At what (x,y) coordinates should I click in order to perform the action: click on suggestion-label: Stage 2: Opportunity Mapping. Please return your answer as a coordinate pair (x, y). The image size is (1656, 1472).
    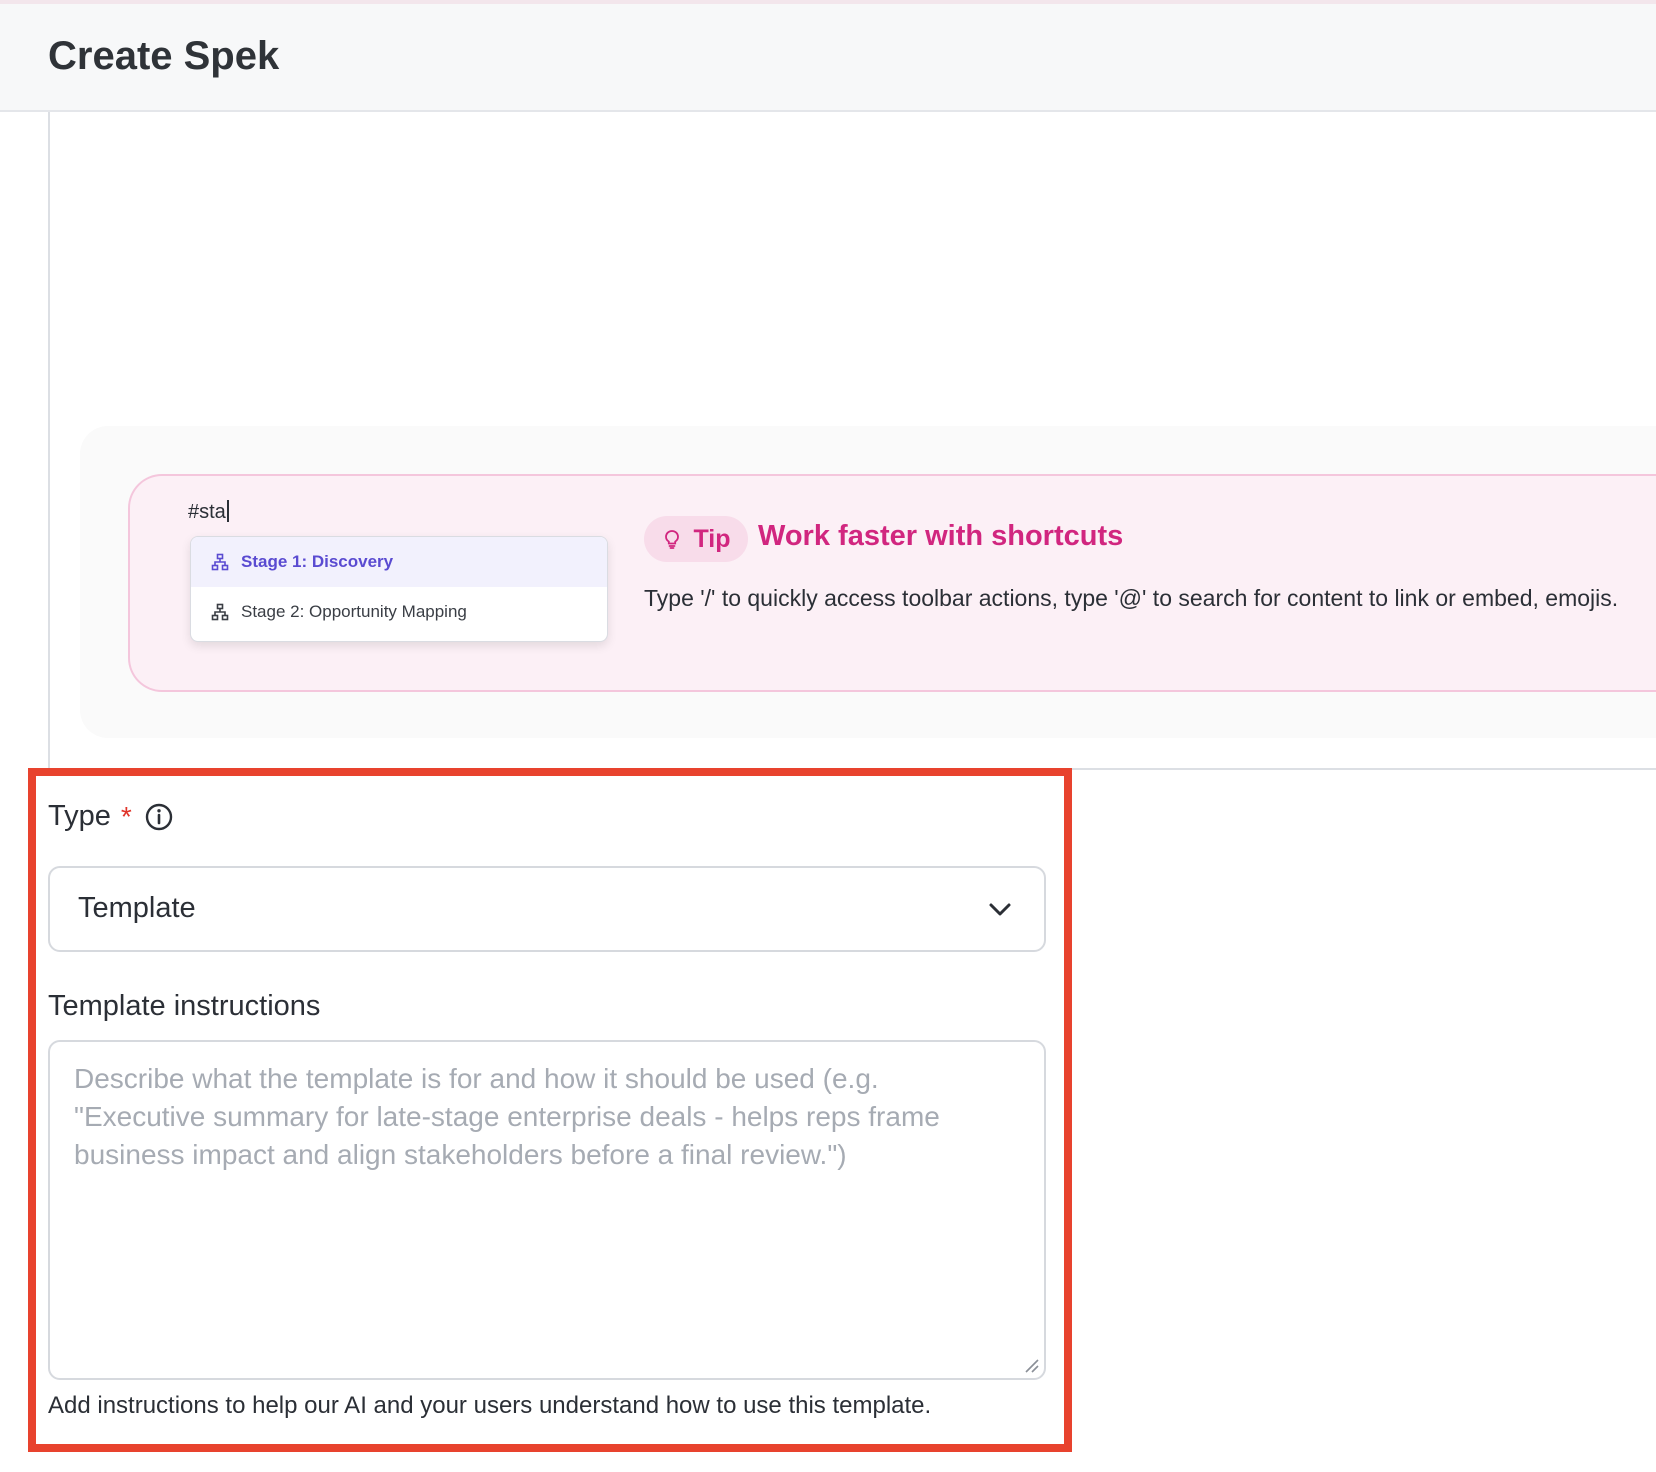
    Looking at the image, I should click on (354, 611).